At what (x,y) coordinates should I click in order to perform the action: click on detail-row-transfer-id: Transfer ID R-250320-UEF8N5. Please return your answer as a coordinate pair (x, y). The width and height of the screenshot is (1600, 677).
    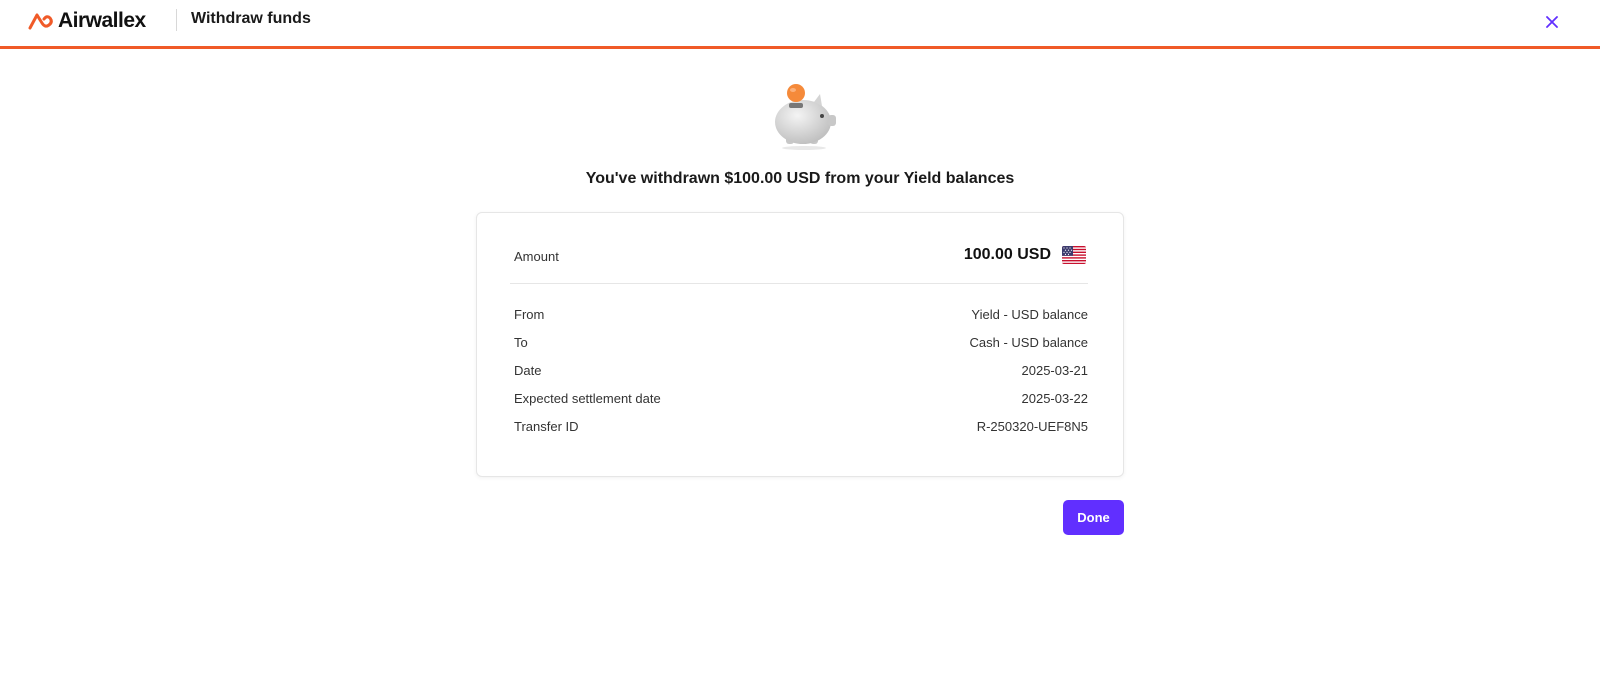
    Looking at the image, I should click on (801, 429).